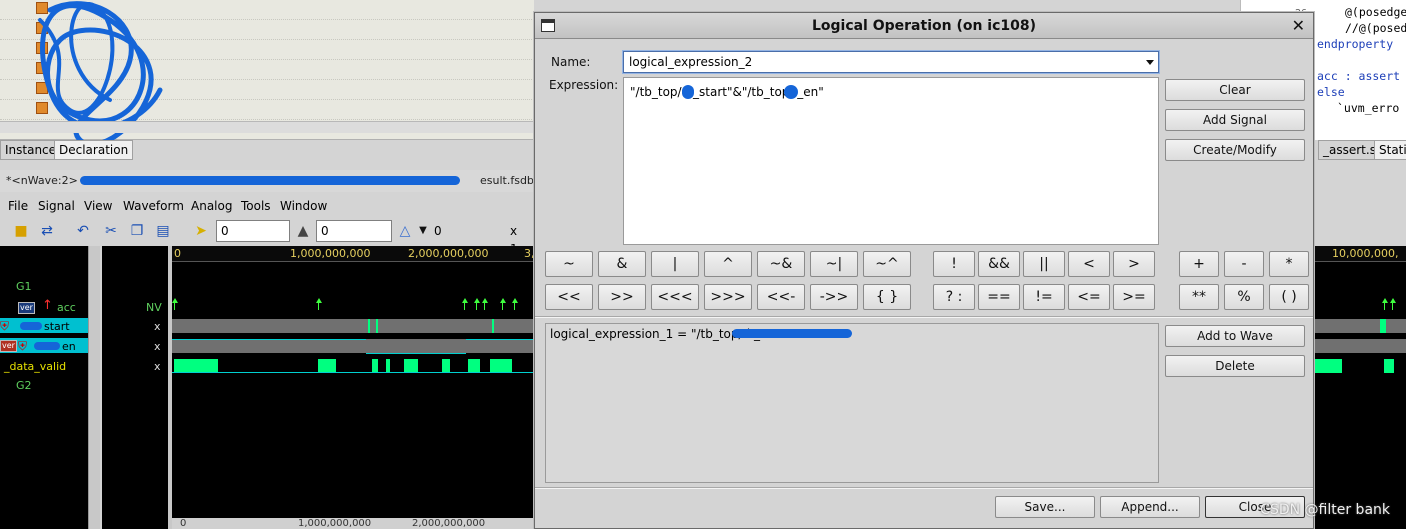 The width and height of the screenshot is (1406, 529). Describe the element at coordinates (1134, 297) in the screenshot. I see `op-button-greater-equal: >=` at that location.